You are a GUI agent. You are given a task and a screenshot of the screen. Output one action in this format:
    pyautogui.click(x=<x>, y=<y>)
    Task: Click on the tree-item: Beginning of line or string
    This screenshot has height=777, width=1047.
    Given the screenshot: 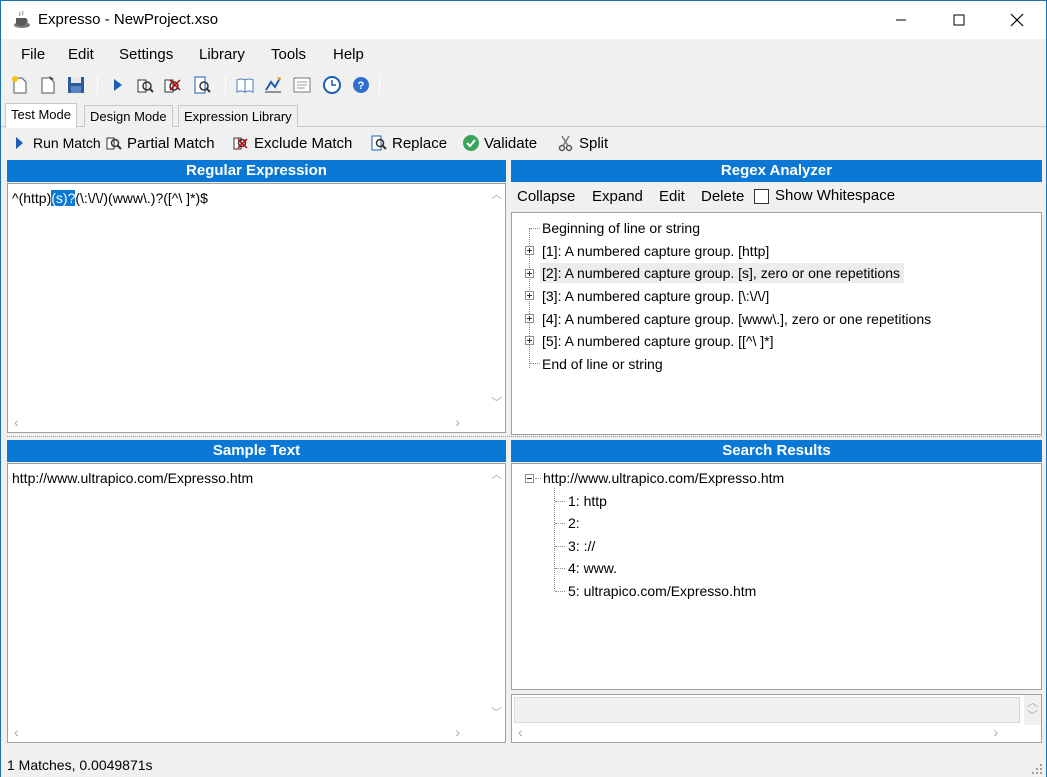 What is the action you would take?
    pyautogui.click(x=621, y=228)
    